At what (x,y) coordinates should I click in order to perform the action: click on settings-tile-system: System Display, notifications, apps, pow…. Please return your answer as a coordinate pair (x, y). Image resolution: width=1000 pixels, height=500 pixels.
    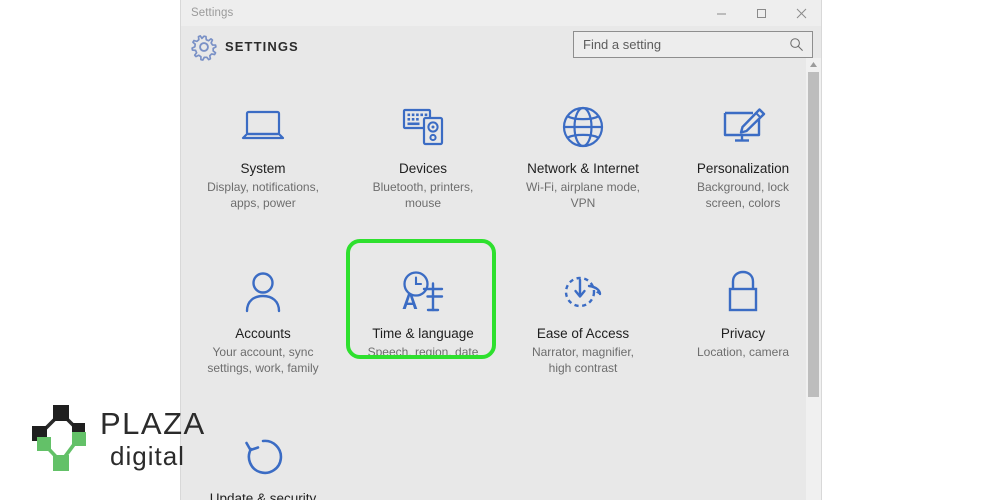
    Looking at the image, I should click on (263, 160).